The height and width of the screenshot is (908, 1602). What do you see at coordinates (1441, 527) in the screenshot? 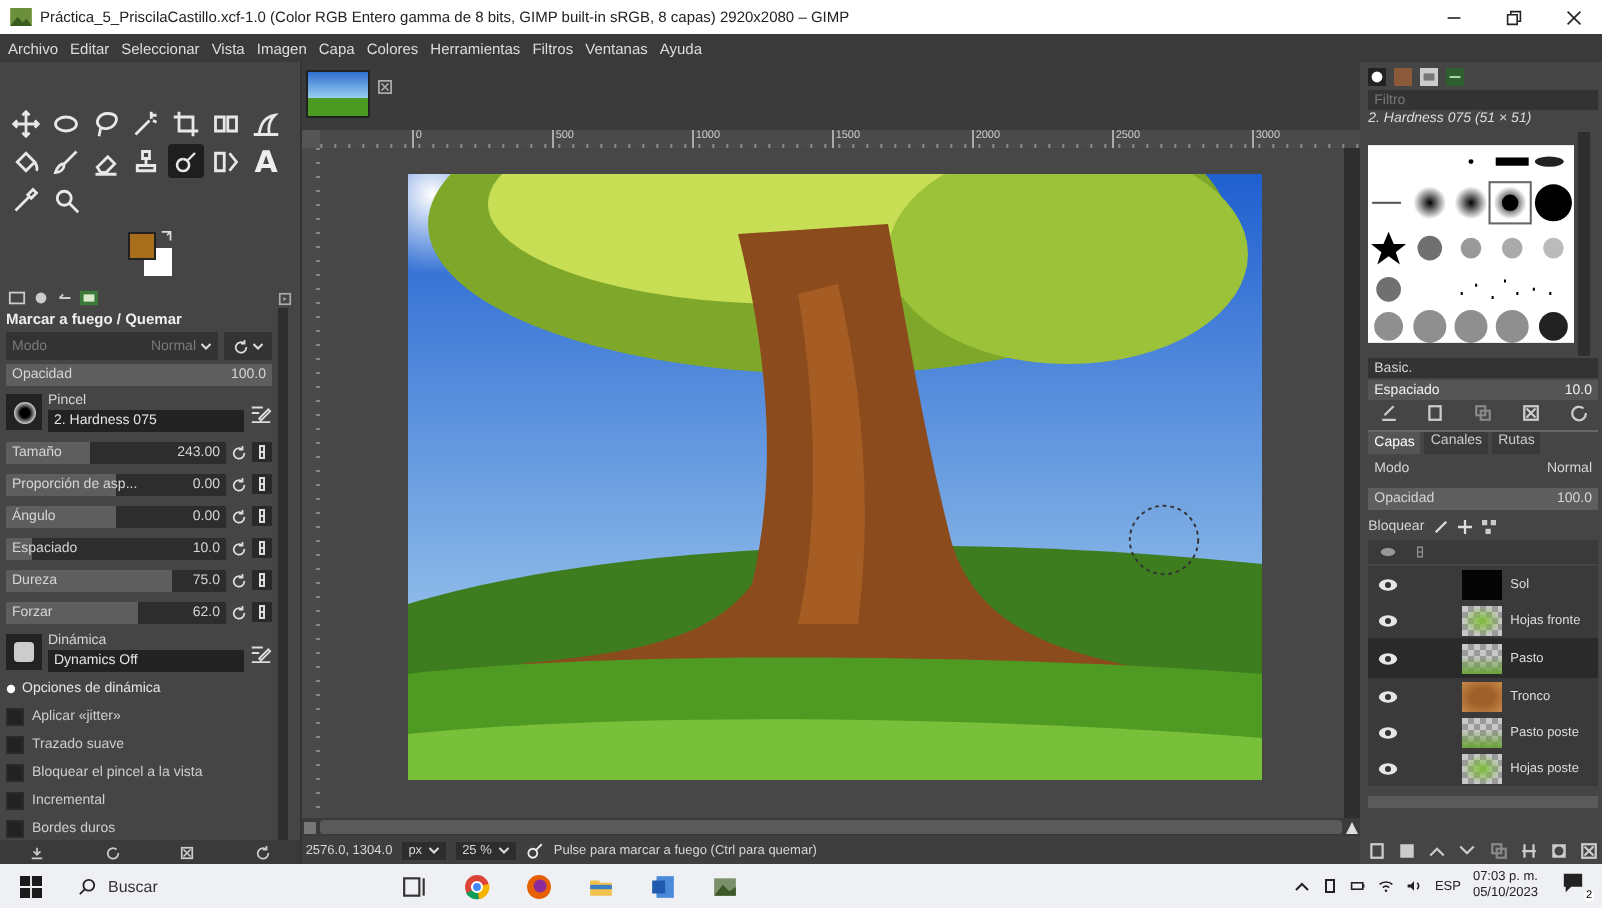
I see `lock-pixels-icon` at bounding box center [1441, 527].